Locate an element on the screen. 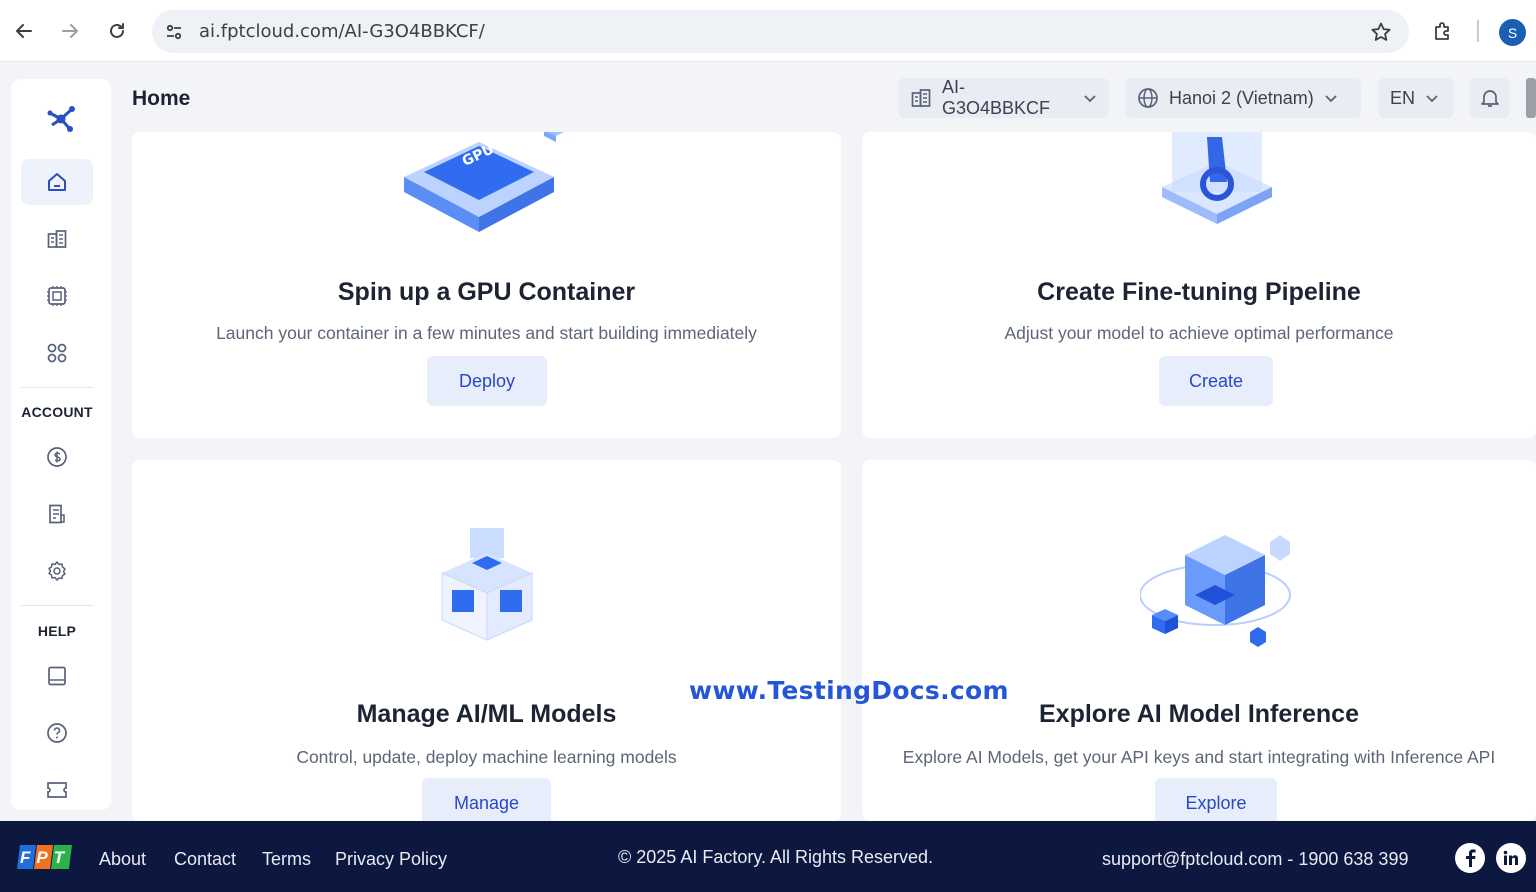  sidebar-heading-help: HELP is located at coordinates (57, 631).